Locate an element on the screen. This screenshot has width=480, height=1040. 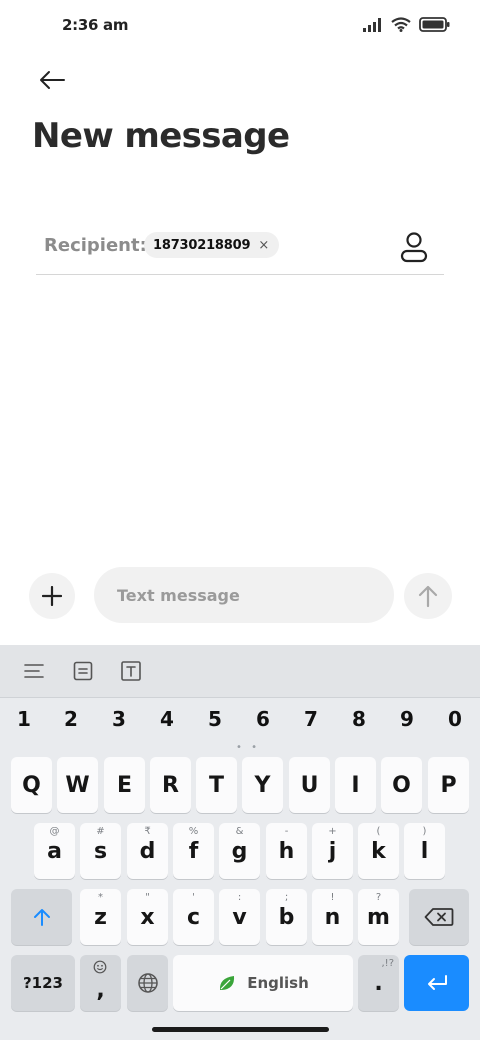
attach-button is located at coordinates (52, 596).